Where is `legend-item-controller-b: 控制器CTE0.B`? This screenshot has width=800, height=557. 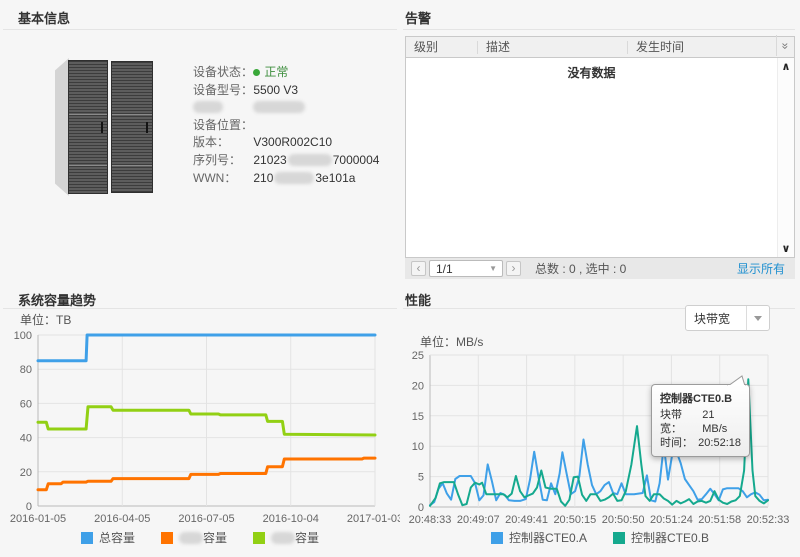
legend-item-controller-b: 控制器CTE0.B is located at coordinates (661, 537).